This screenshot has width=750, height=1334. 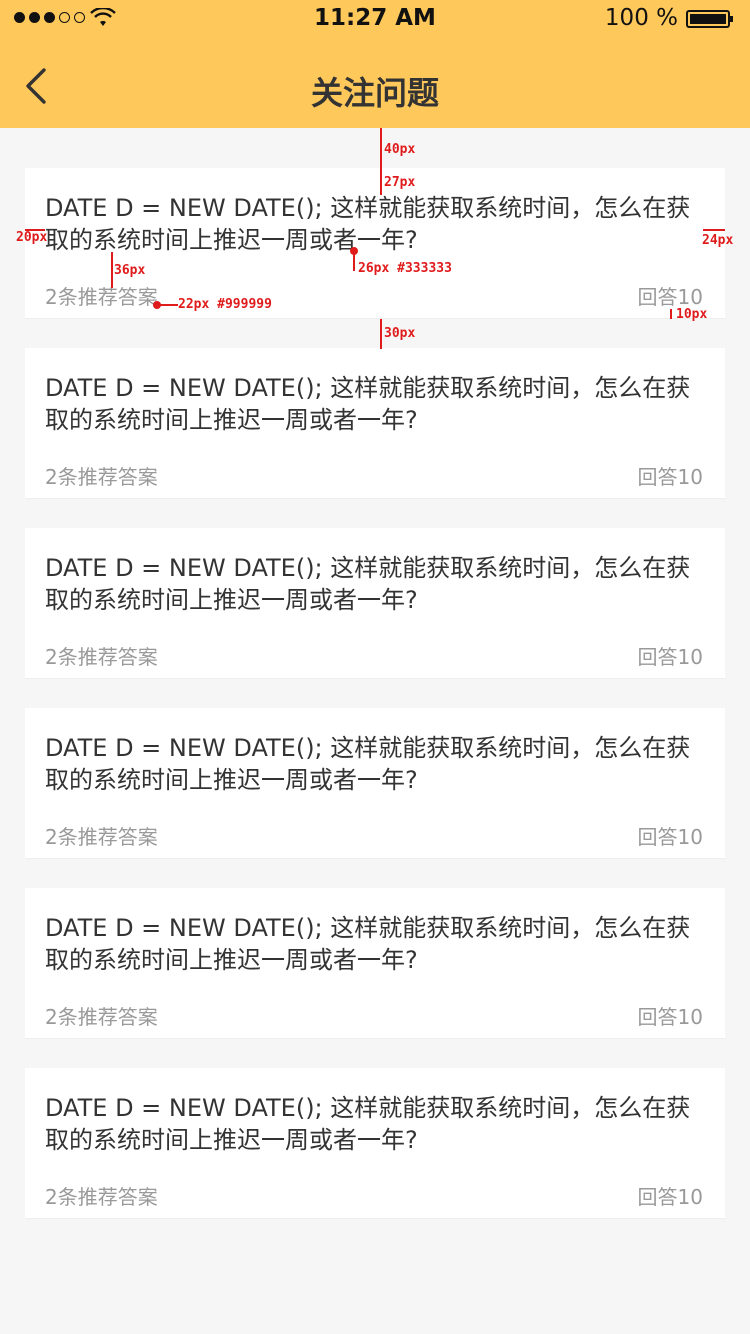 What do you see at coordinates (169, 305) in the screenshot?
I see `annotation-line-footer` at bounding box center [169, 305].